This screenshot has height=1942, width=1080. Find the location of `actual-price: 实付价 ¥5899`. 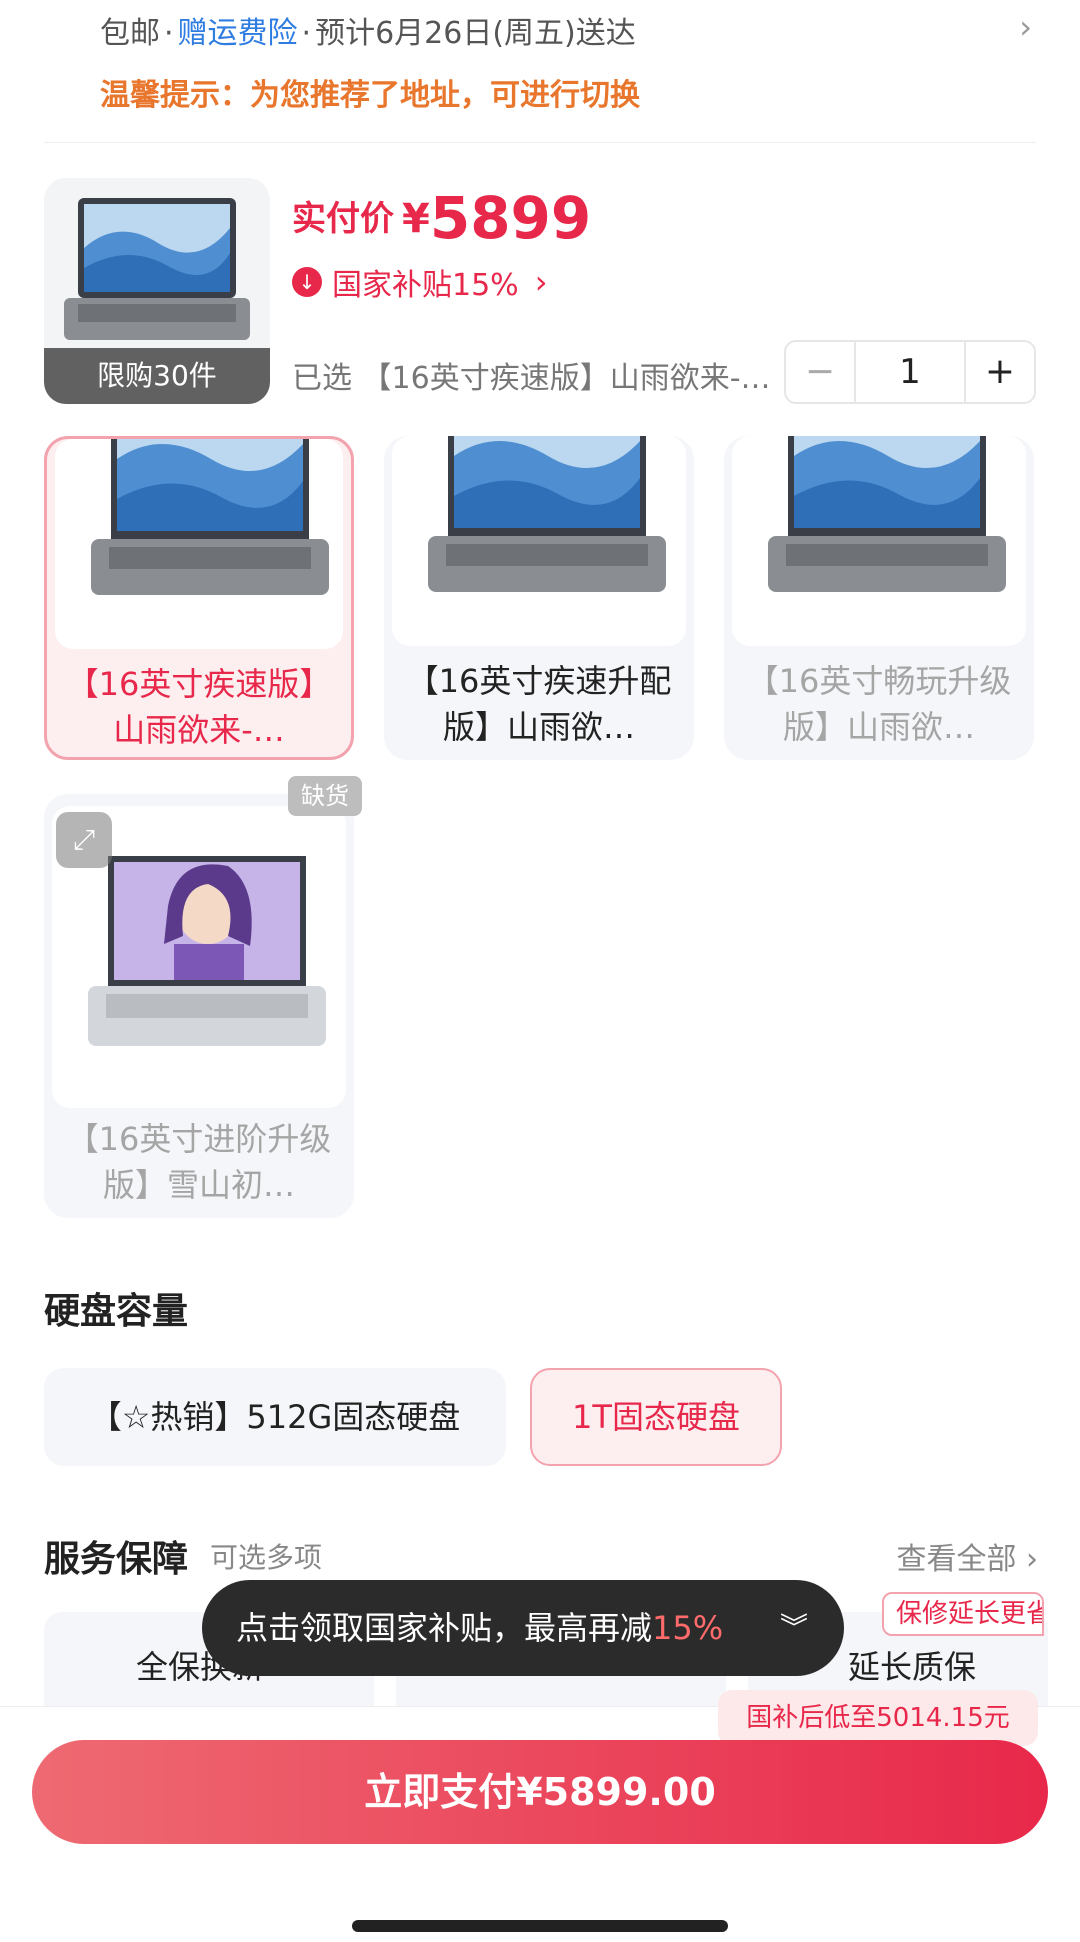

actual-price: 实付价 ¥5899 is located at coordinates (441, 218).